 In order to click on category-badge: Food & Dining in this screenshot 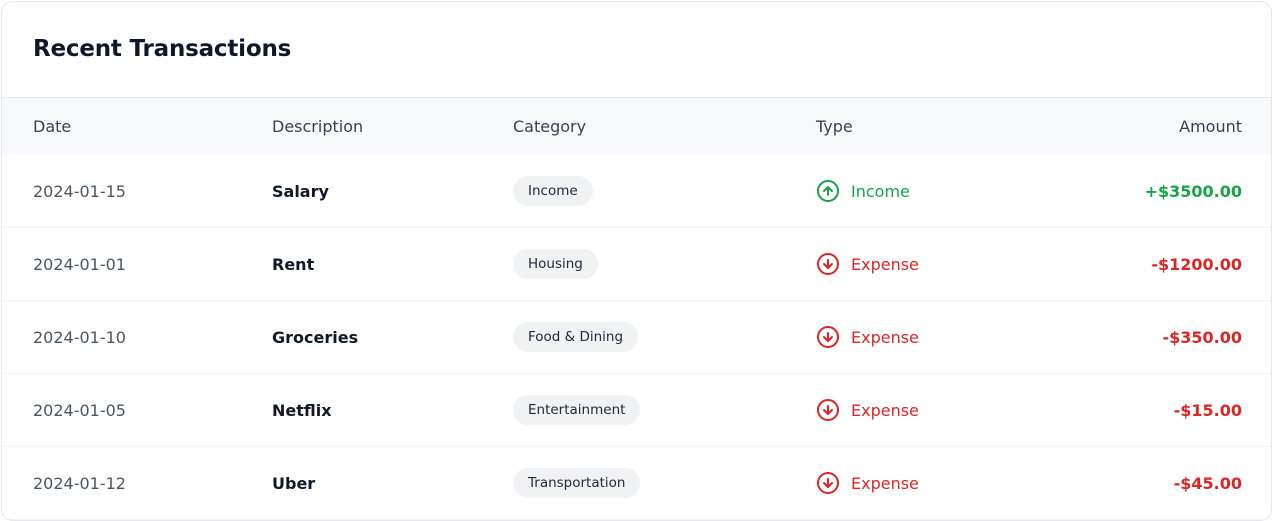, I will do `click(576, 337)`.